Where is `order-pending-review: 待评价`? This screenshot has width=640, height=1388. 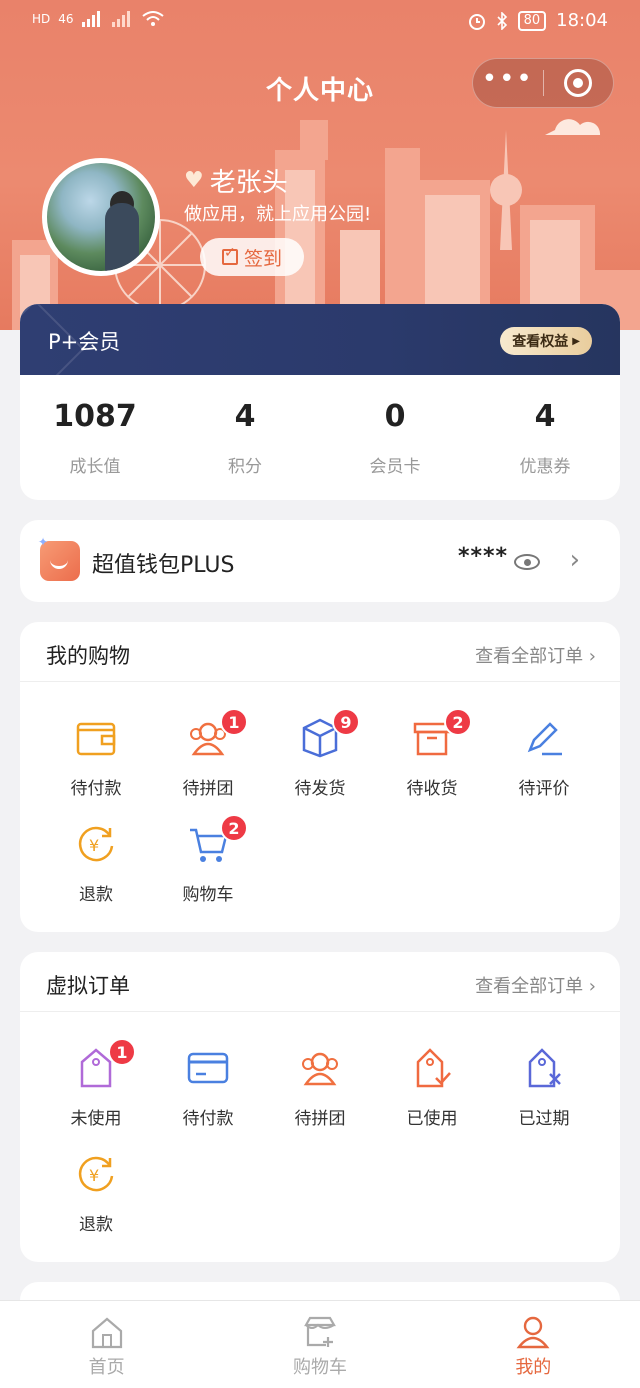 order-pending-review: 待评价 is located at coordinates (544, 757).